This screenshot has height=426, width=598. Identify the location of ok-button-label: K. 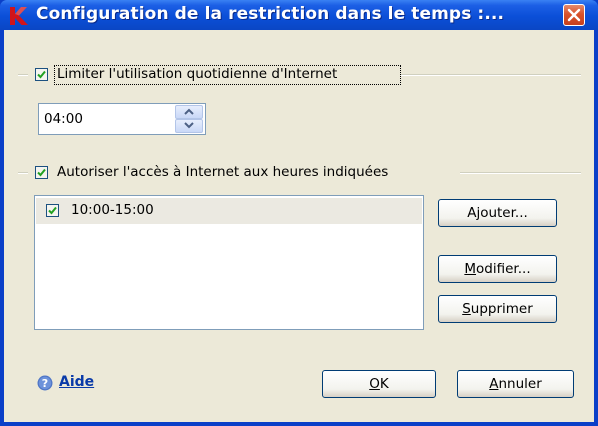
(384, 384).